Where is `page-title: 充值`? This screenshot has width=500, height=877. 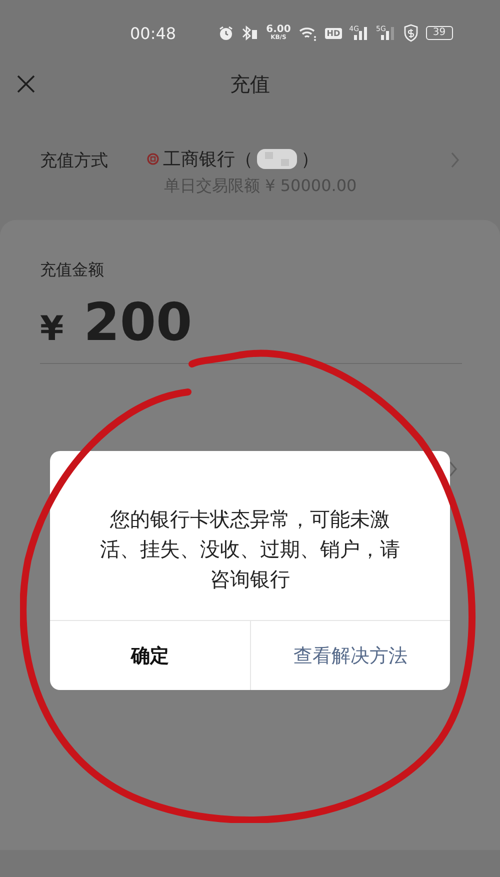
page-title: 充值 is located at coordinates (250, 84).